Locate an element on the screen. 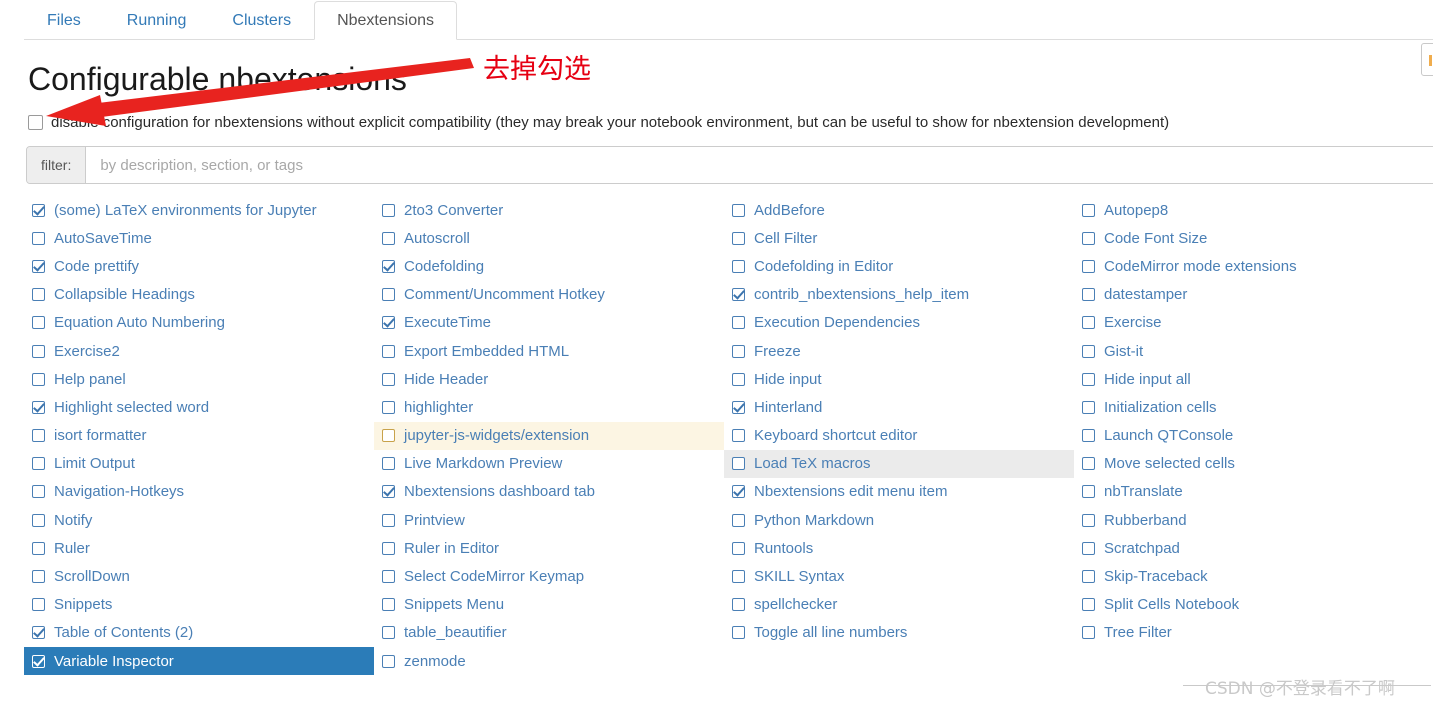 Image resolution: width=1433 pixels, height=706 pixels. extension-row: Hide Header is located at coordinates (549, 379).